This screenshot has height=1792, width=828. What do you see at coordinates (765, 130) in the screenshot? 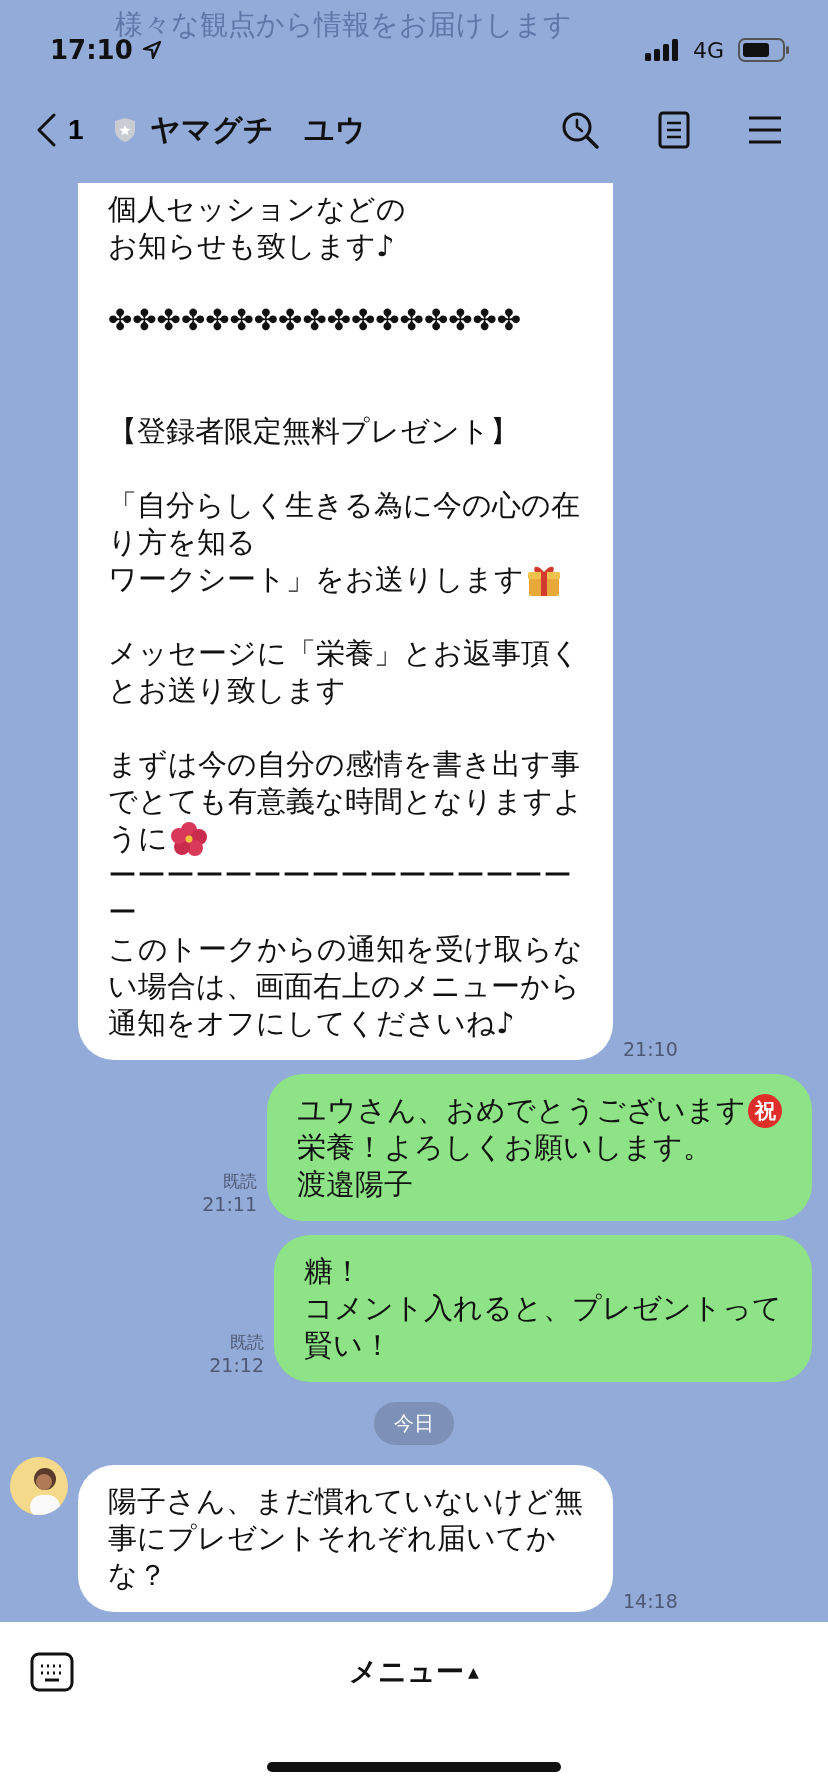
I see `menu-icon` at bounding box center [765, 130].